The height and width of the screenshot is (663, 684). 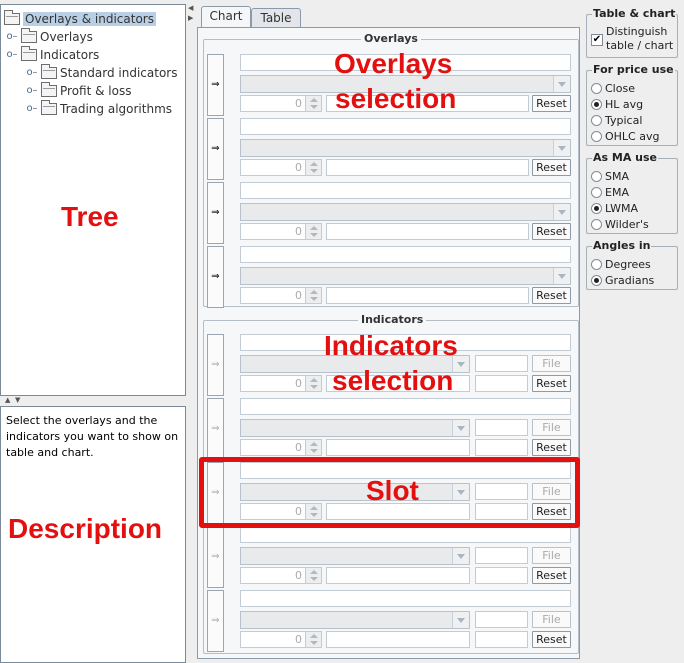 I want to click on radio-gradians: Gradians, so click(x=622, y=280).